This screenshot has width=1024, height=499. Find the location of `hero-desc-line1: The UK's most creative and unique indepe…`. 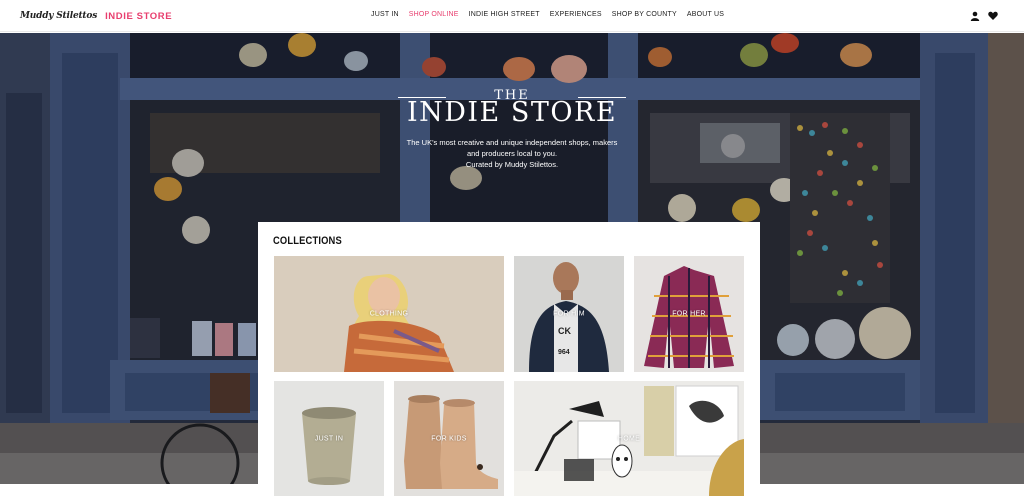

hero-desc-line1: The UK's most creative and unique indepe… is located at coordinates (512, 142).